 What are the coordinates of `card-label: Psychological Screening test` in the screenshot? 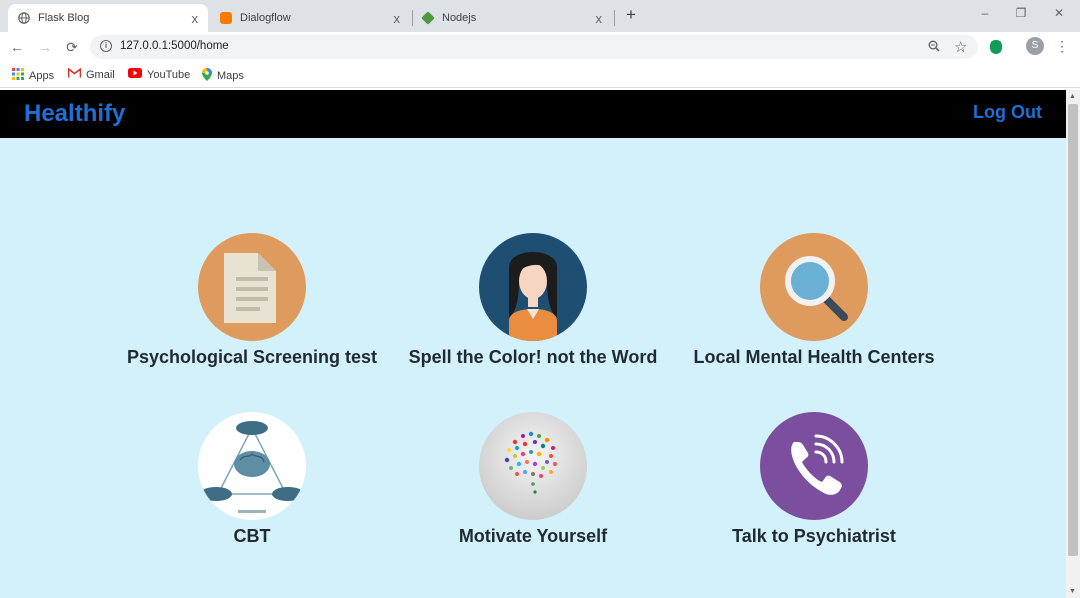 It's located at (252, 357).